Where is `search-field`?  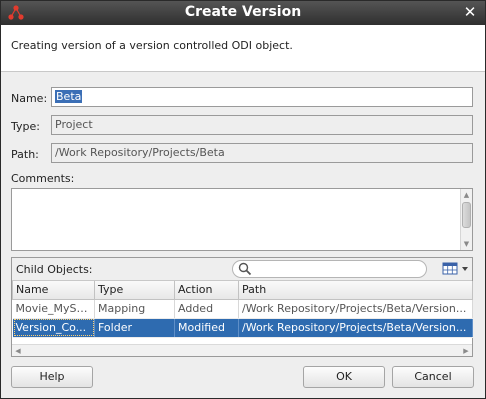
search-field is located at coordinates (329, 269).